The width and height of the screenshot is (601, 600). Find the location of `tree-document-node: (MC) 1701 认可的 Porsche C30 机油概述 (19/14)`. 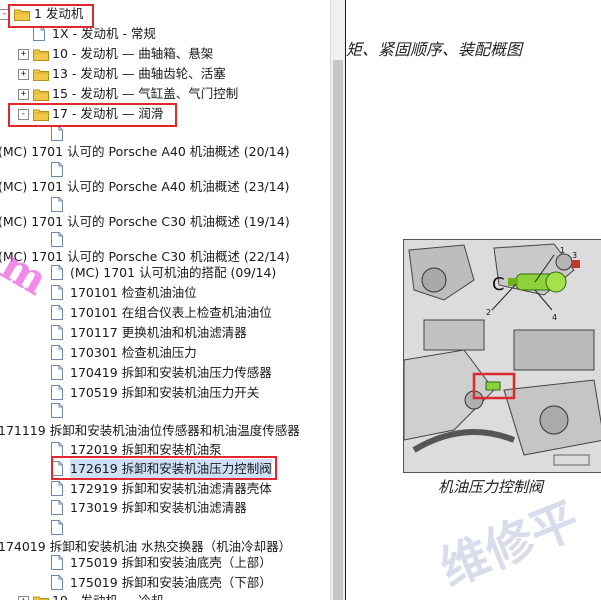

tree-document-node: (MC) 1701 认可的 Porsche C30 机油概述 (19/14) is located at coordinates (165, 222).